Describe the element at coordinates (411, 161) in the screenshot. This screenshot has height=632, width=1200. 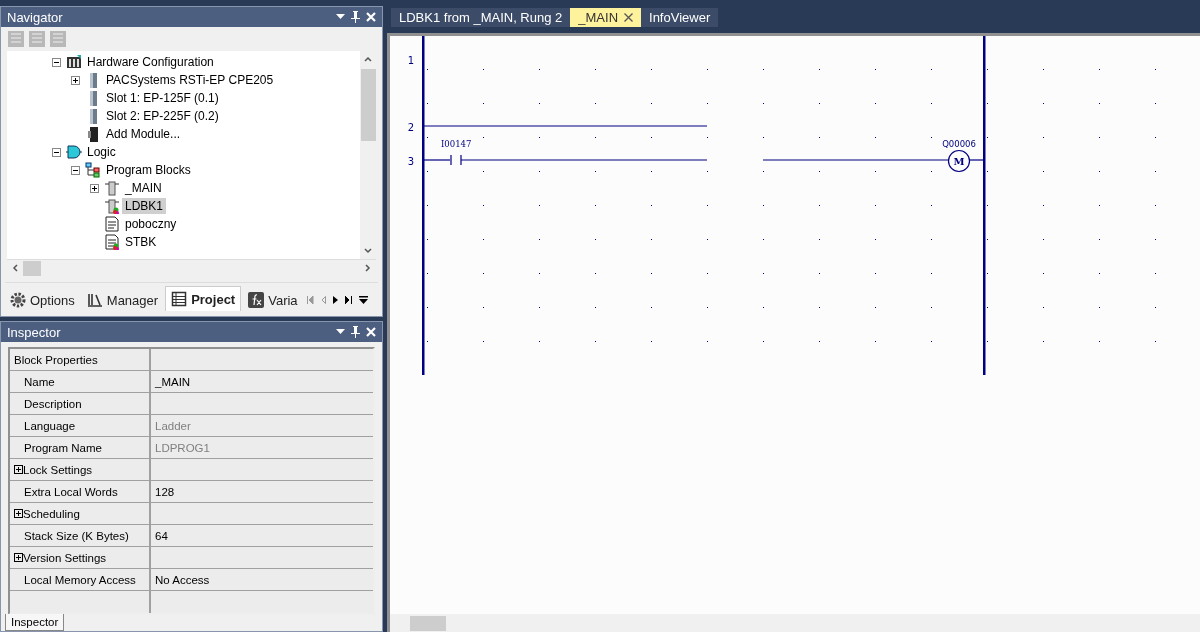
I see `rung-number: 3` at that location.